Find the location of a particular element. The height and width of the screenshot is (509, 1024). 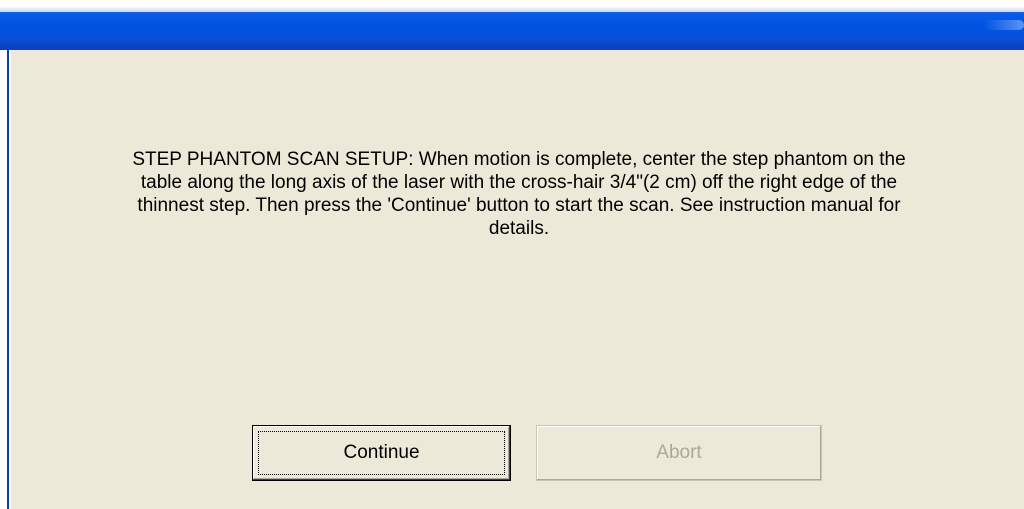

window-titlebar is located at coordinates (512, 28).